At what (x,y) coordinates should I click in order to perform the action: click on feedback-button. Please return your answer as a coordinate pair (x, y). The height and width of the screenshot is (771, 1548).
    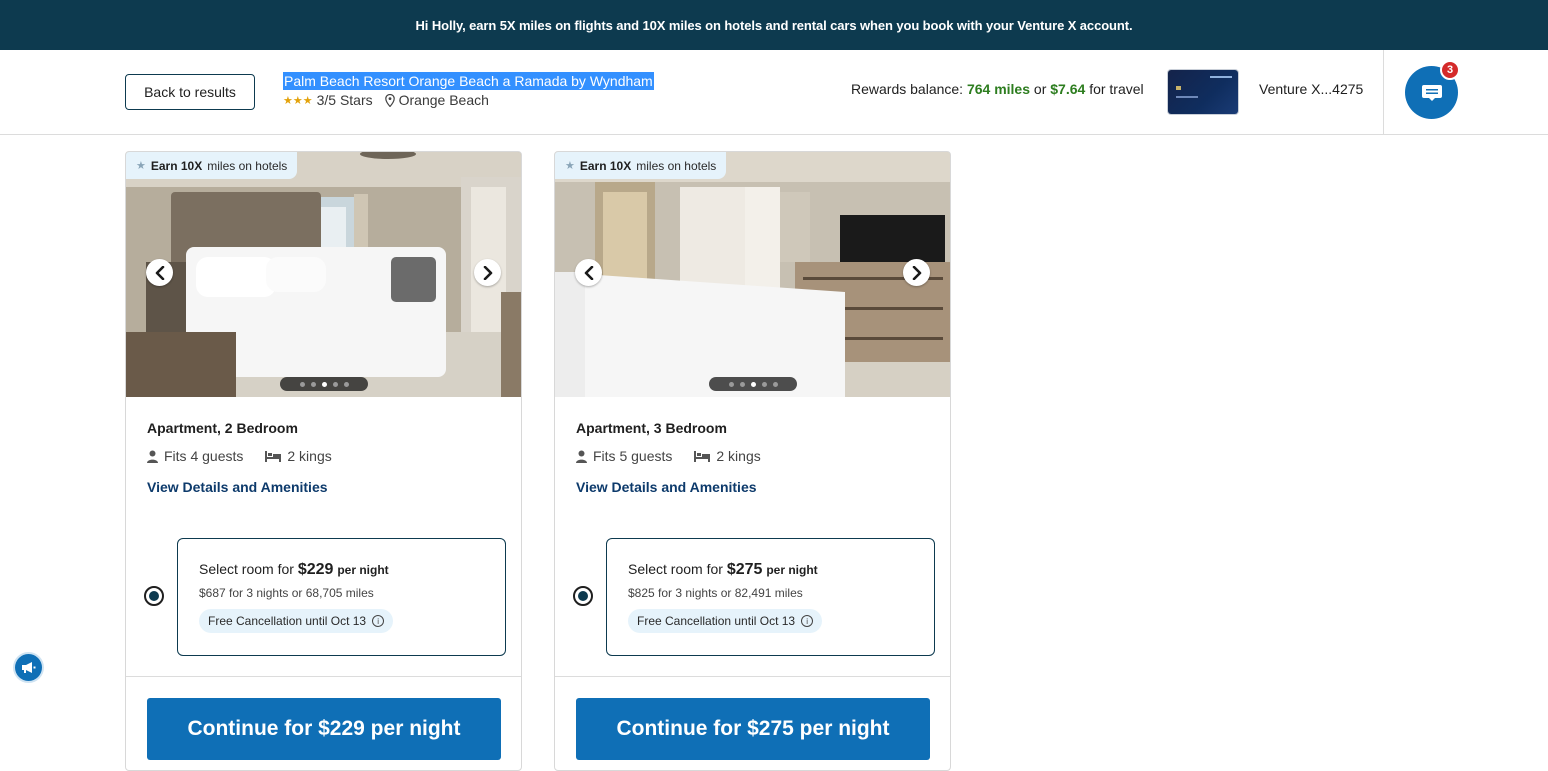
    Looking at the image, I should click on (28, 667).